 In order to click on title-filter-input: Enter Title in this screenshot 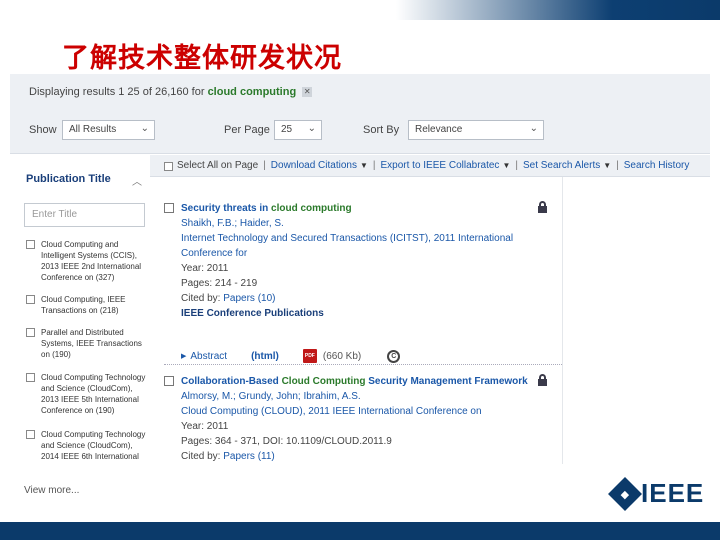, I will do `click(84, 215)`.